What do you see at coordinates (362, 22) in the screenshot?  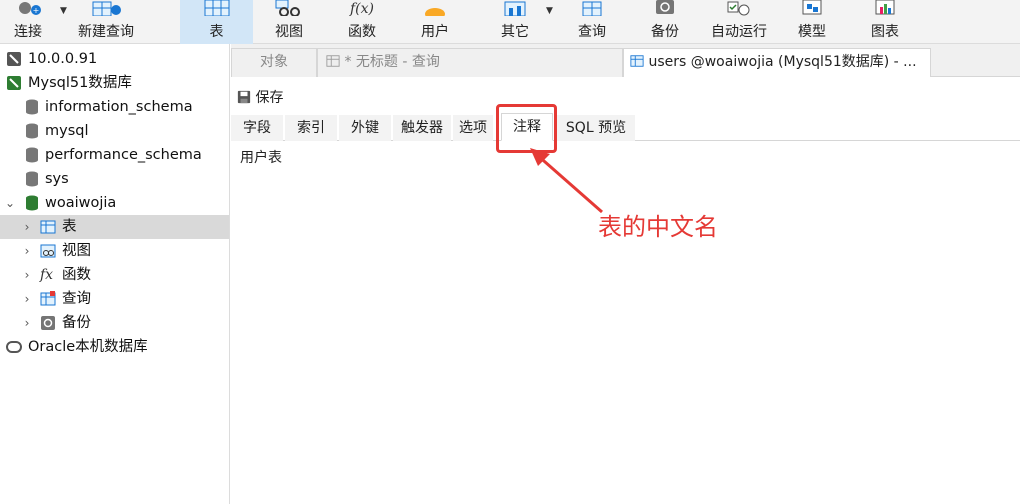 I see `function-button: f(x) 函数` at bounding box center [362, 22].